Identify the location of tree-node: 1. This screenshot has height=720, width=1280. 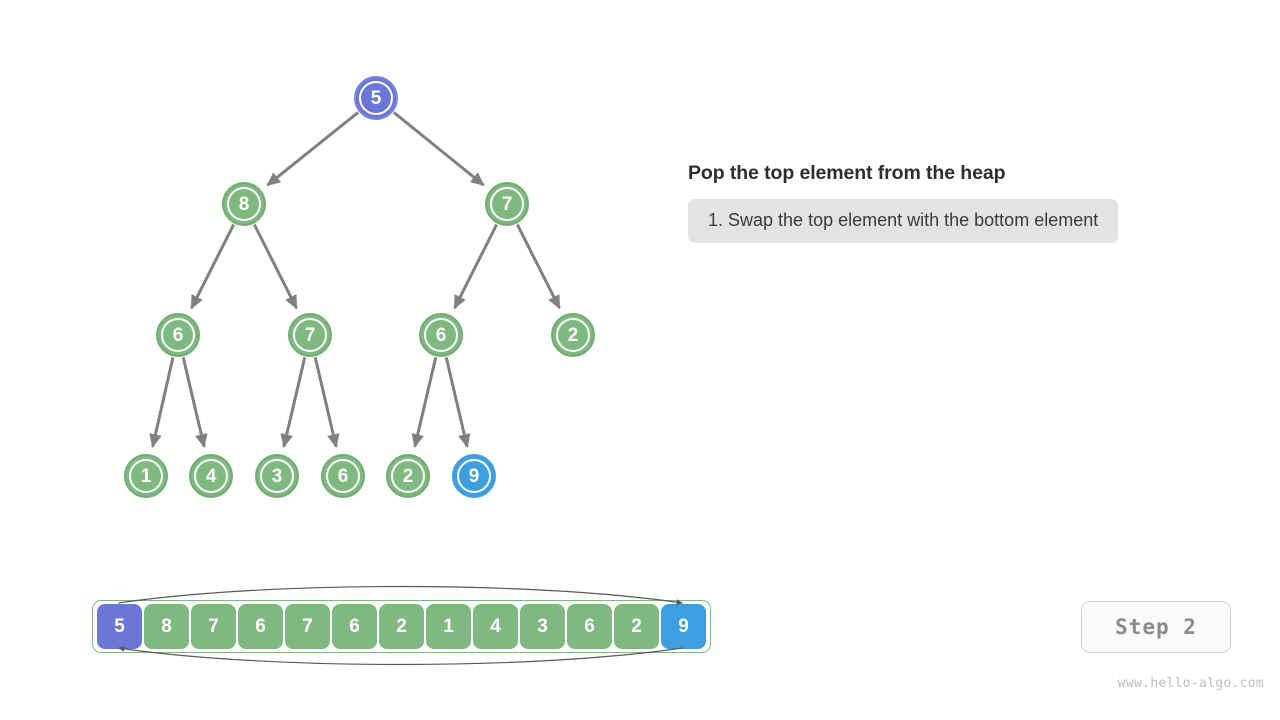
(146, 476).